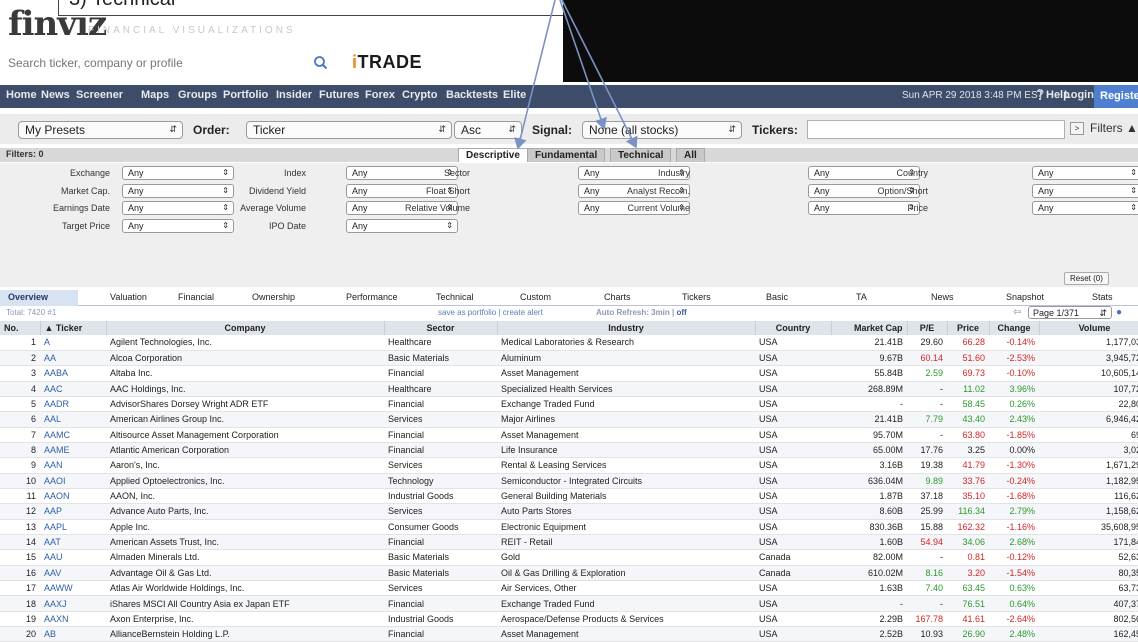 This screenshot has width=1138, height=642. What do you see at coordinates (73, 389) in the screenshot?
I see `ticker-cell: AAC` at bounding box center [73, 389].